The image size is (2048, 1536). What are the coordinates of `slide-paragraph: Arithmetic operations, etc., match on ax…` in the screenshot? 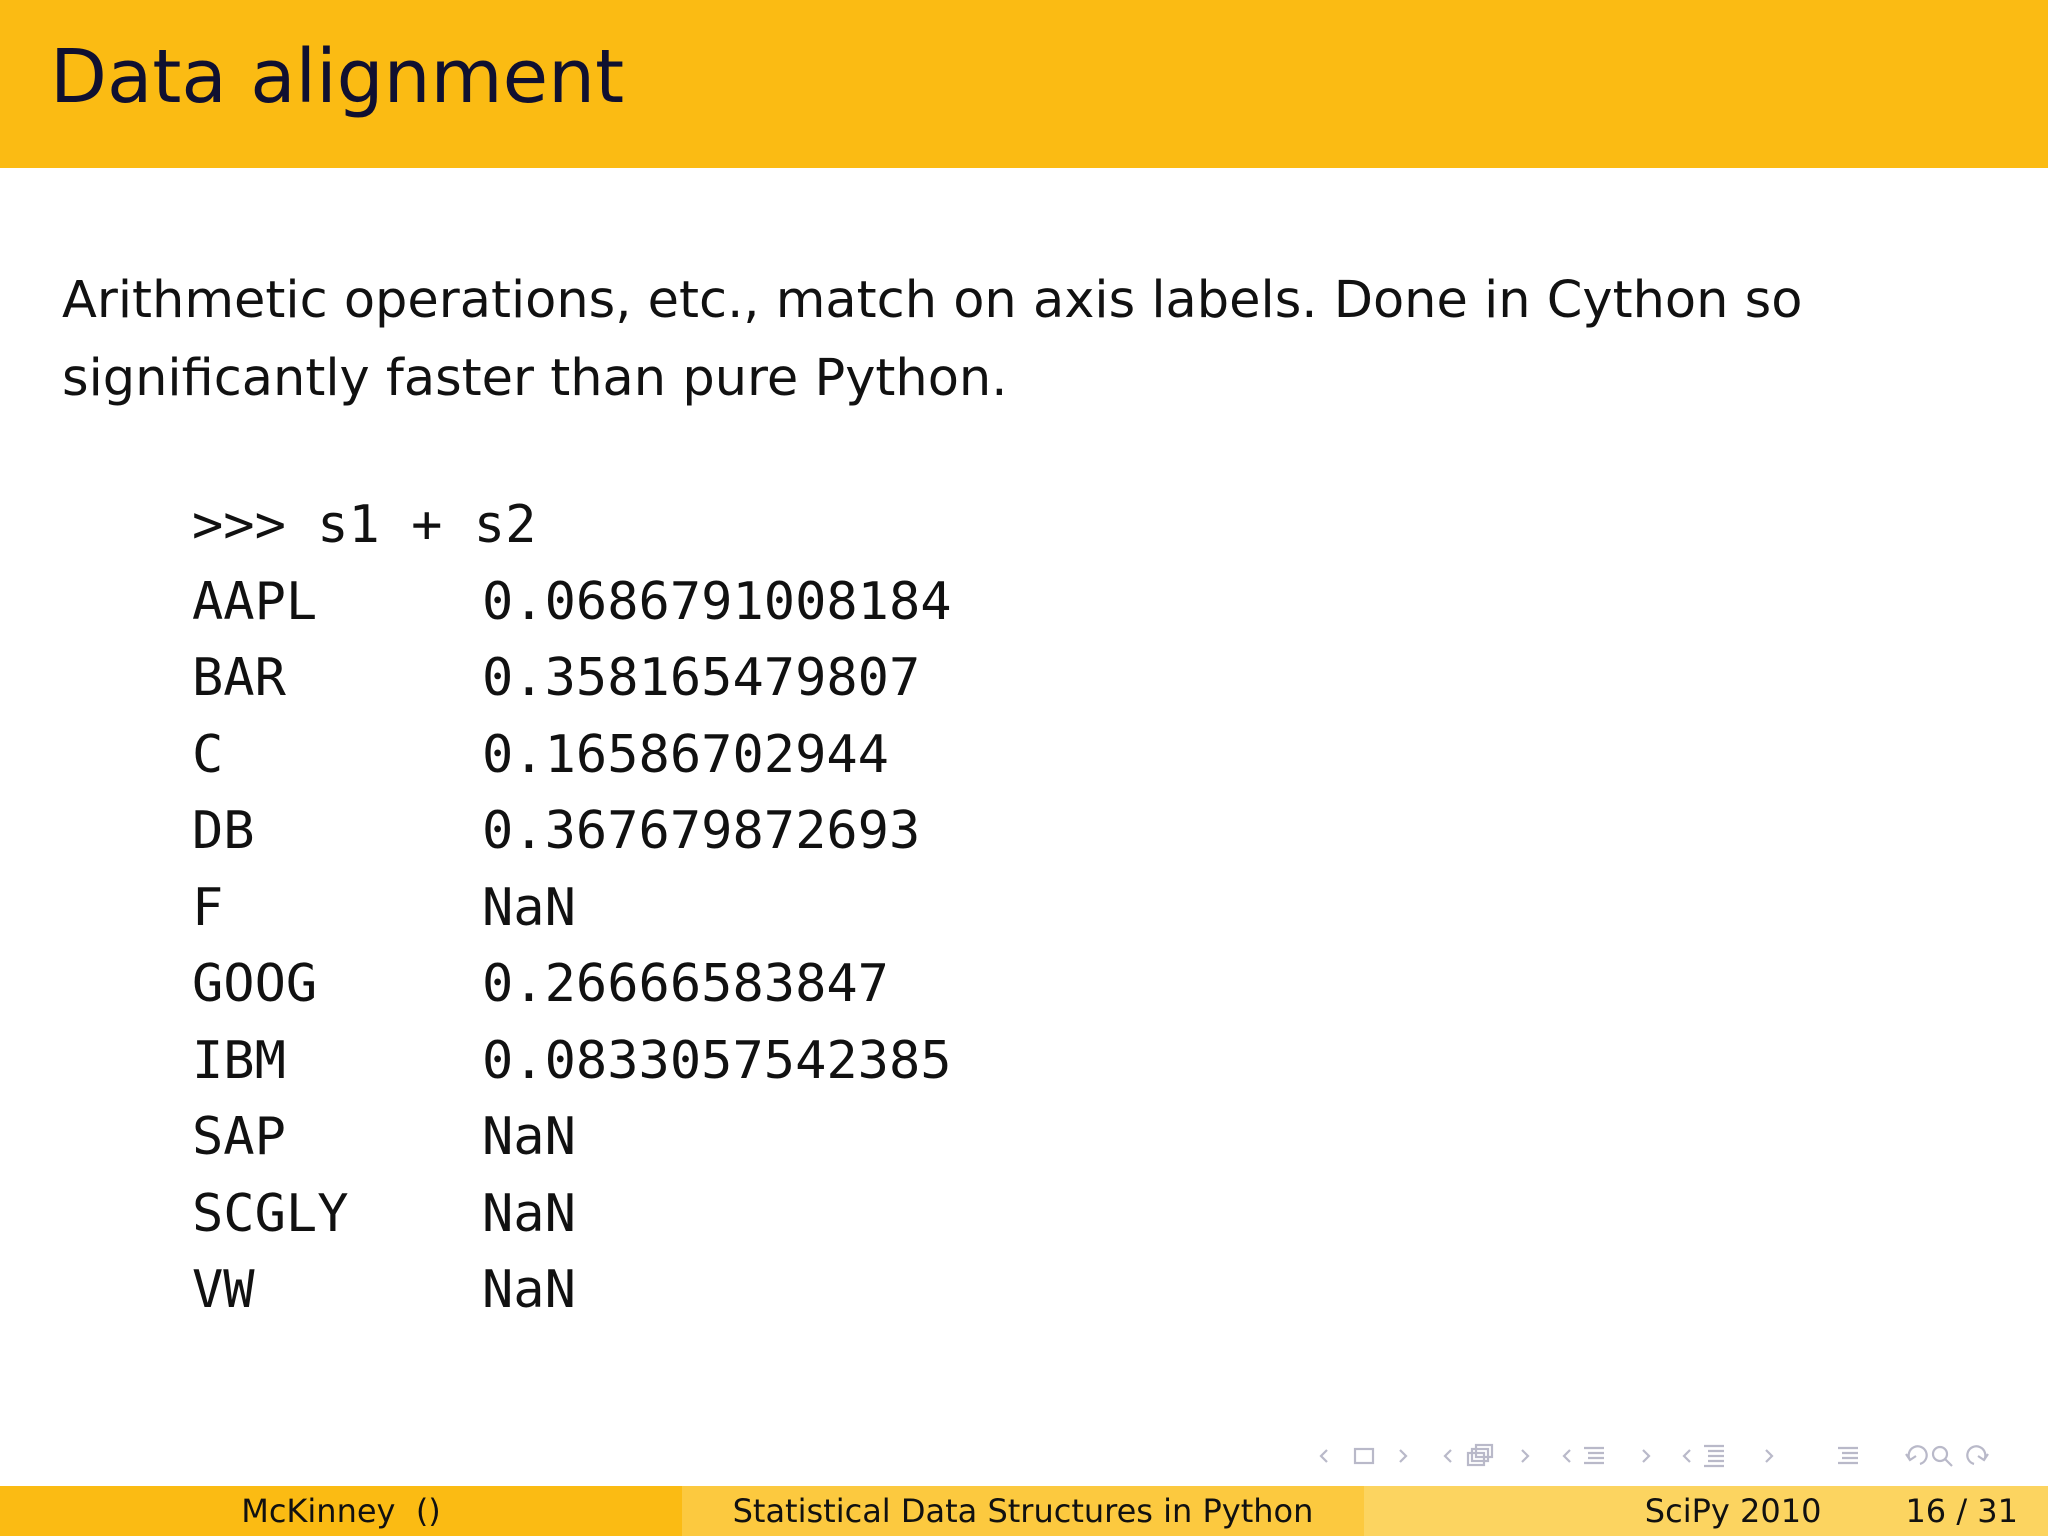 It's located at (1012, 340).